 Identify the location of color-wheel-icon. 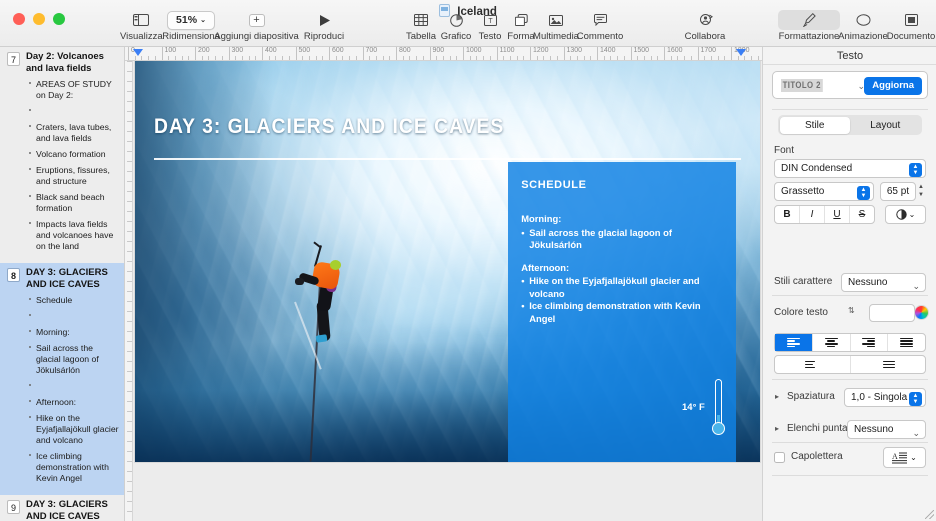
(921, 312).